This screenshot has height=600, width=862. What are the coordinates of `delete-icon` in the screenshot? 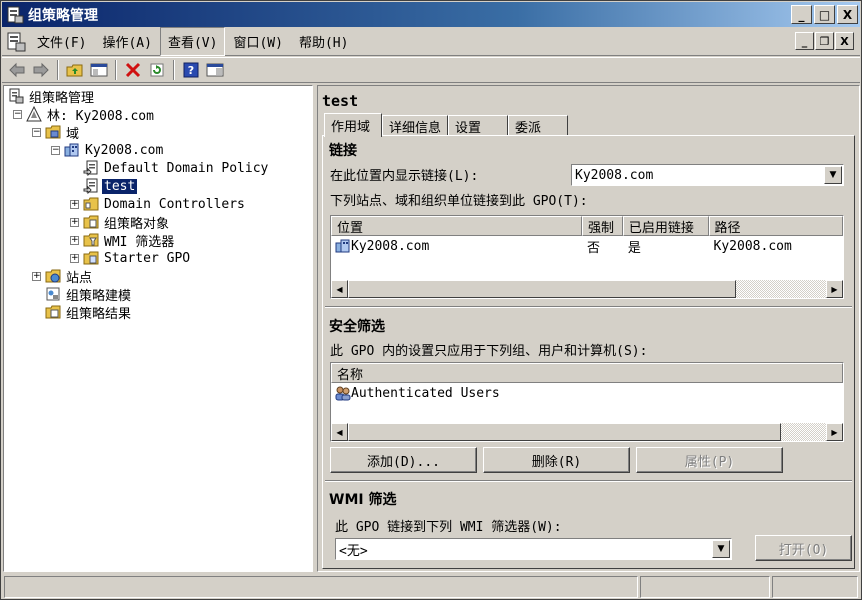 It's located at (133, 70).